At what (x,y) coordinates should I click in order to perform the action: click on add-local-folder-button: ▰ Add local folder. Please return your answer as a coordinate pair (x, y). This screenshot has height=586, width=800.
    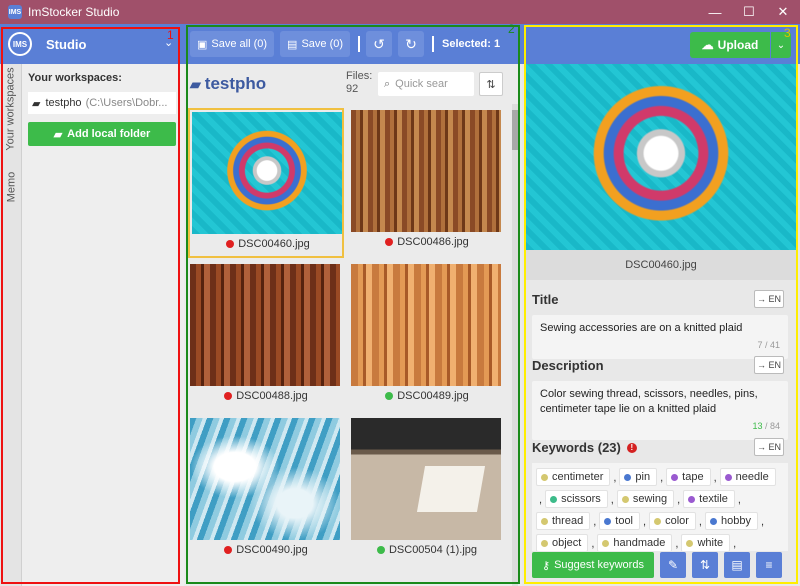
    Looking at the image, I should click on (102, 134).